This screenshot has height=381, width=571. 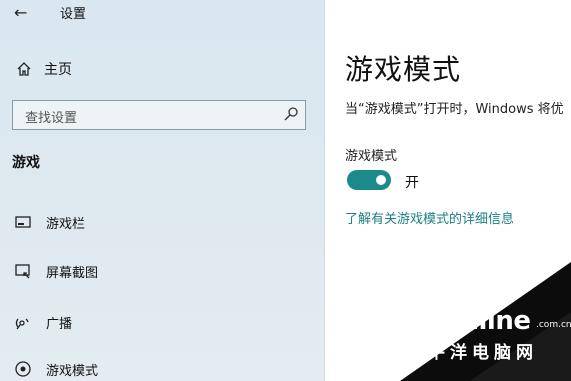 I want to click on broadcast-icon, so click(x=22, y=324).